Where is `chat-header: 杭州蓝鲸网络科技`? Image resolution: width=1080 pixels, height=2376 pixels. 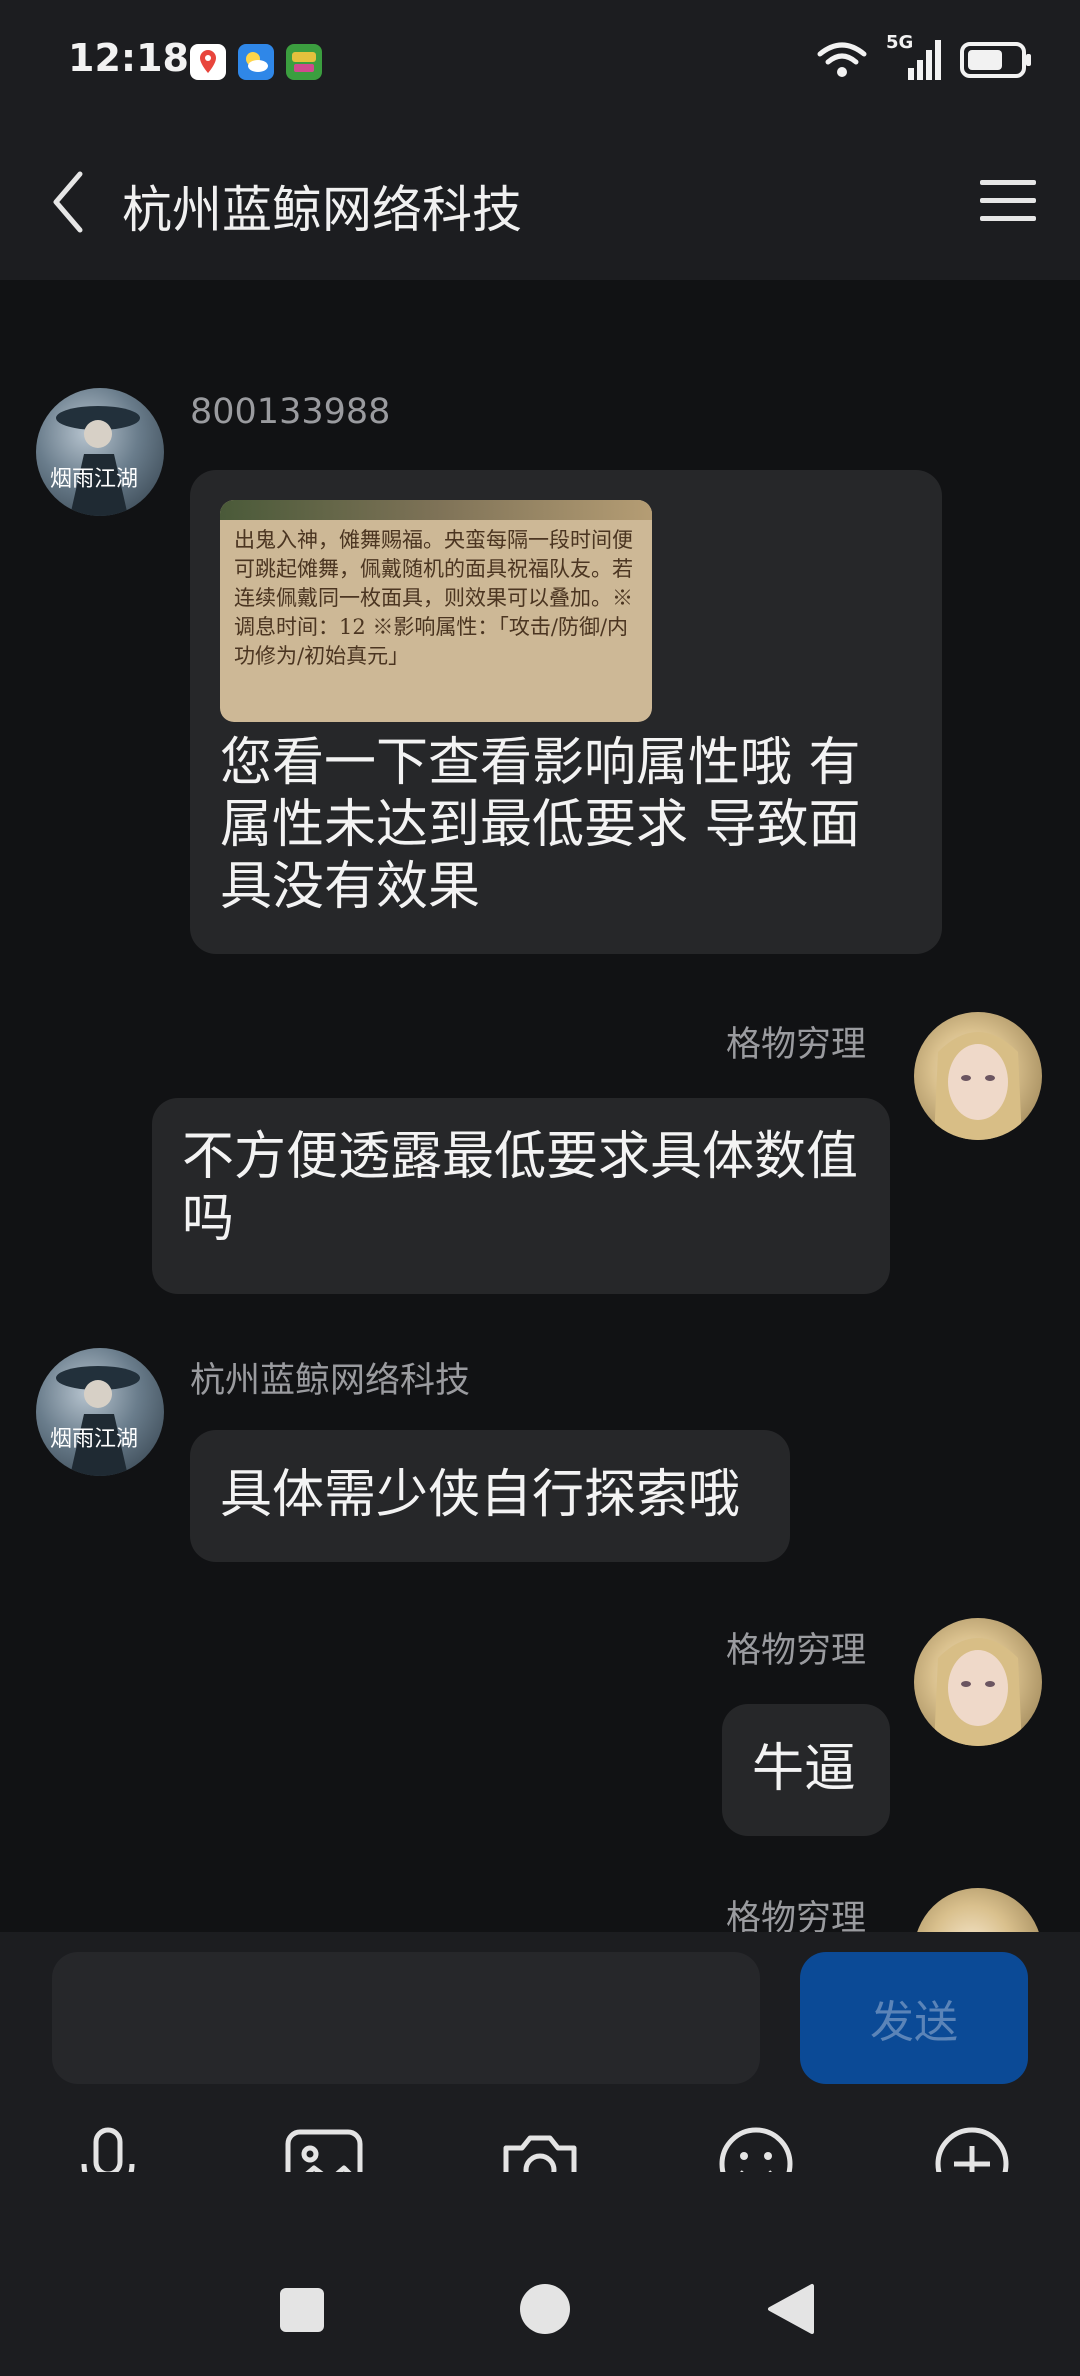
chat-header: 杭州蓝鲸网络科技 is located at coordinates (540, 201).